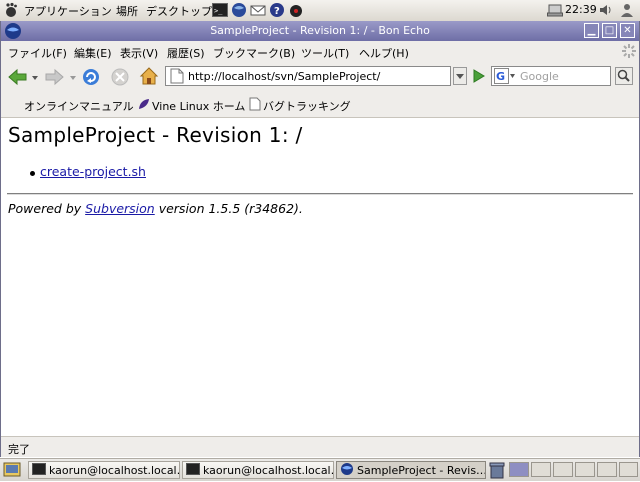 Image resolution: width=640 pixels, height=482 pixels. What do you see at coordinates (12, 470) in the screenshot?
I see `show-desktop-icon` at bounding box center [12, 470].